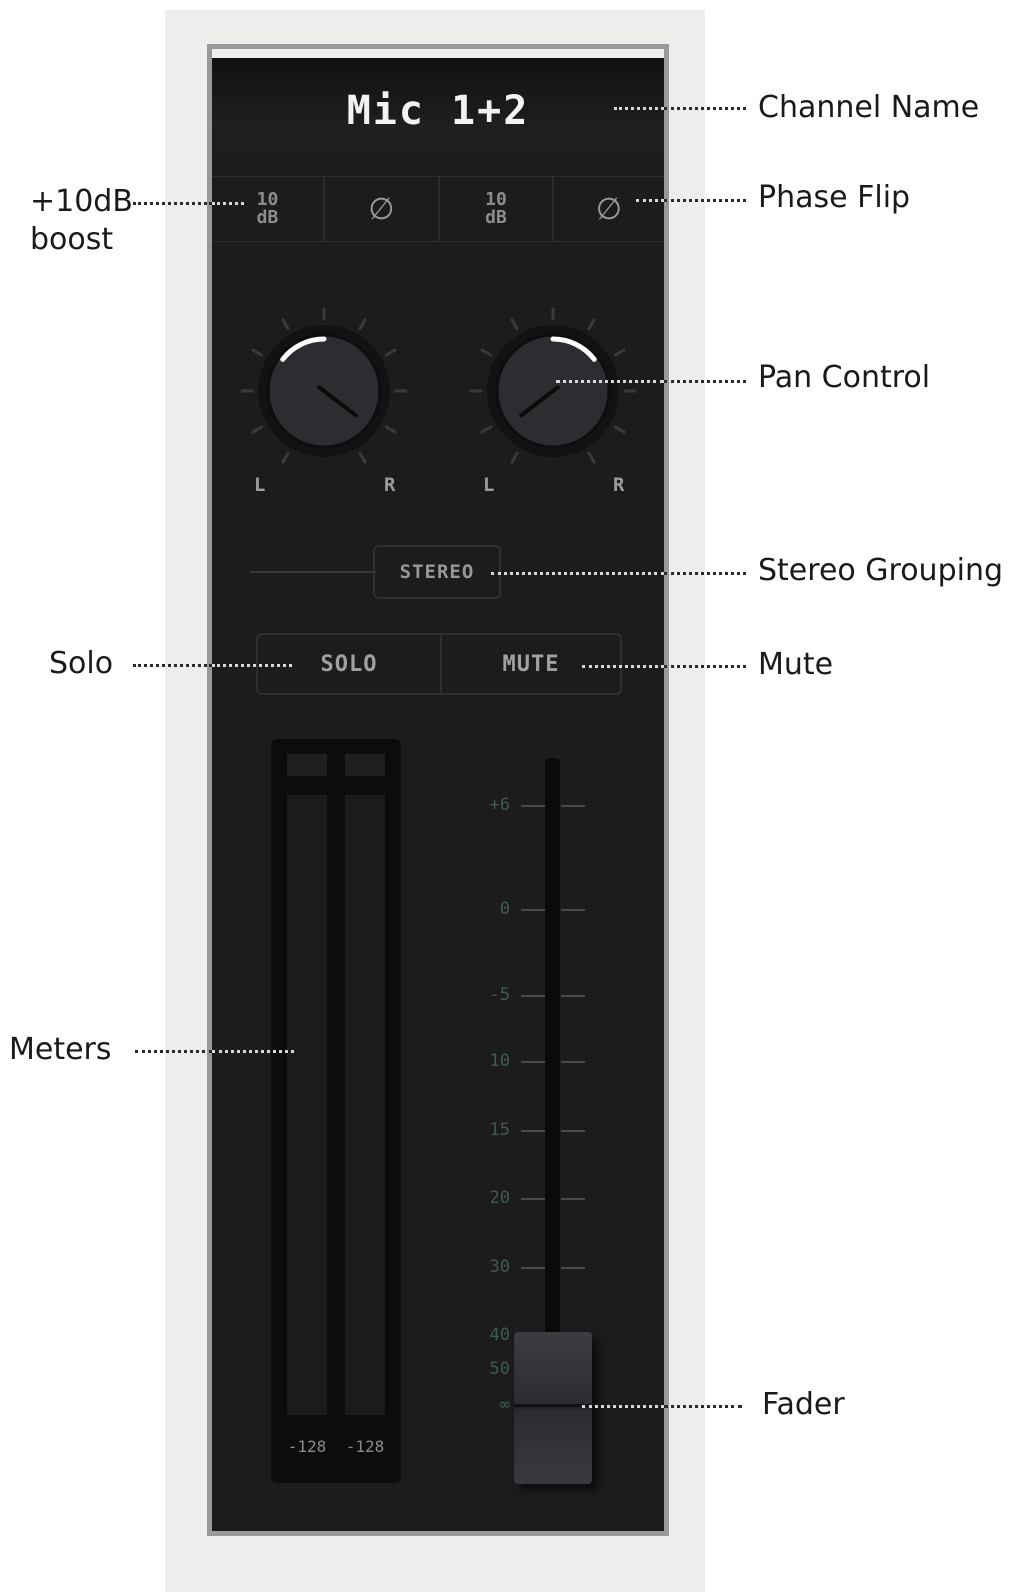 This screenshot has width=1027, height=1592. I want to click on fader-handle-centerline, so click(553, 1405).